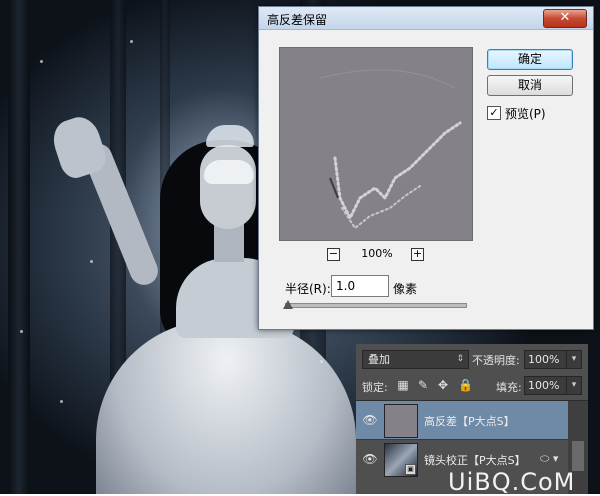 This screenshot has height=496, width=600. Describe the element at coordinates (230, 136) in the screenshot. I see `figure-tiara` at that location.